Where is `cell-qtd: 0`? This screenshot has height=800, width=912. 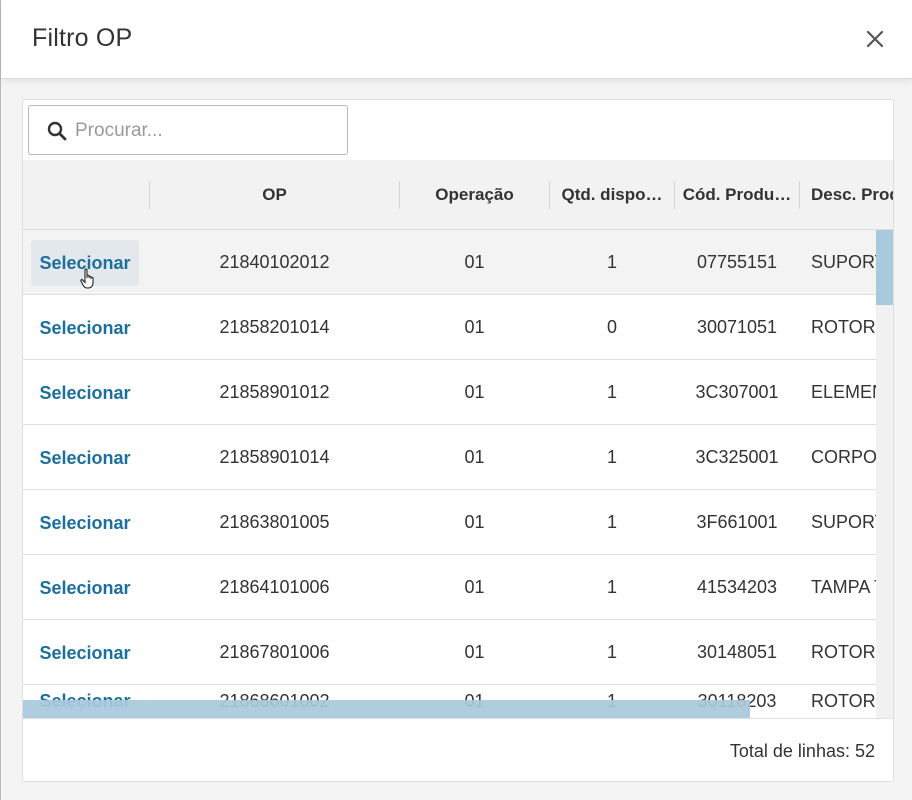 cell-qtd: 0 is located at coordinates (611, 327).